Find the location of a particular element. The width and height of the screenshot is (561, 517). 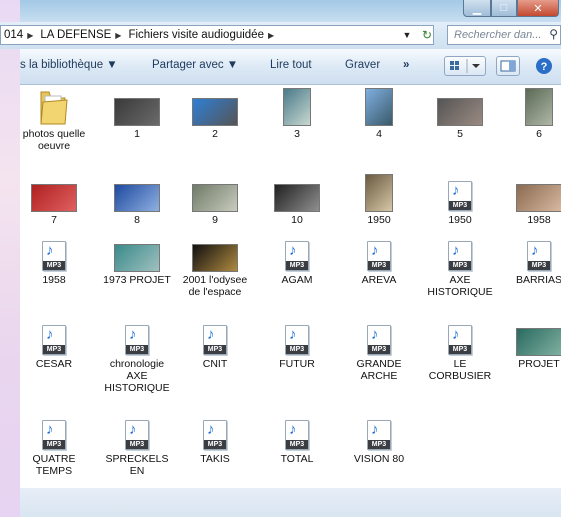

file-item: ♪ MP3 AREVA is located at coordinates (379, 258).